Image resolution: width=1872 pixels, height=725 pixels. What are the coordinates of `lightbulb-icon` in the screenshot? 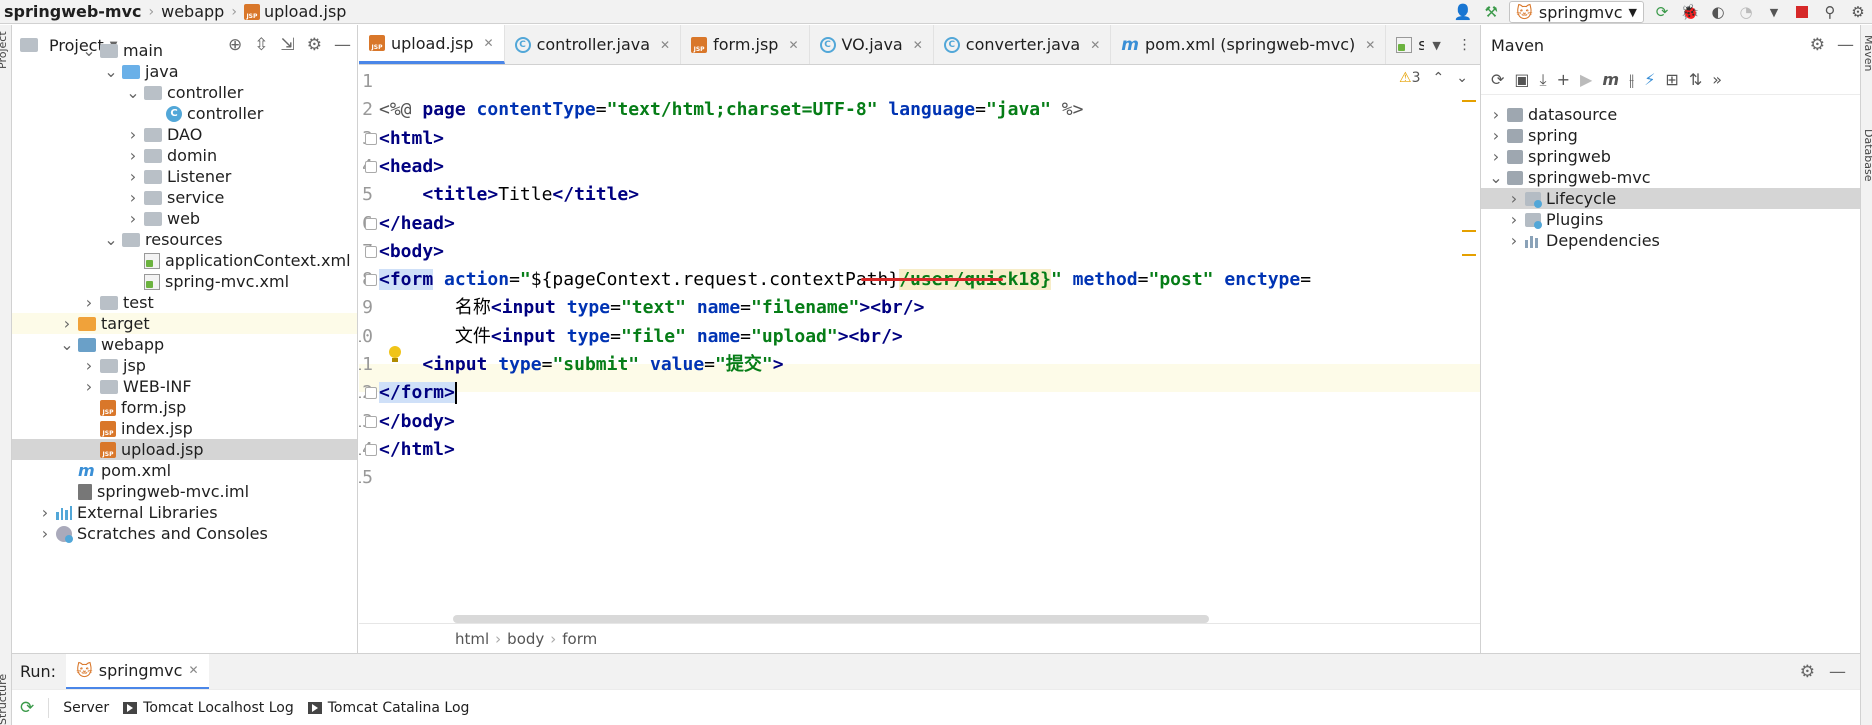 It's located at (395, 355).